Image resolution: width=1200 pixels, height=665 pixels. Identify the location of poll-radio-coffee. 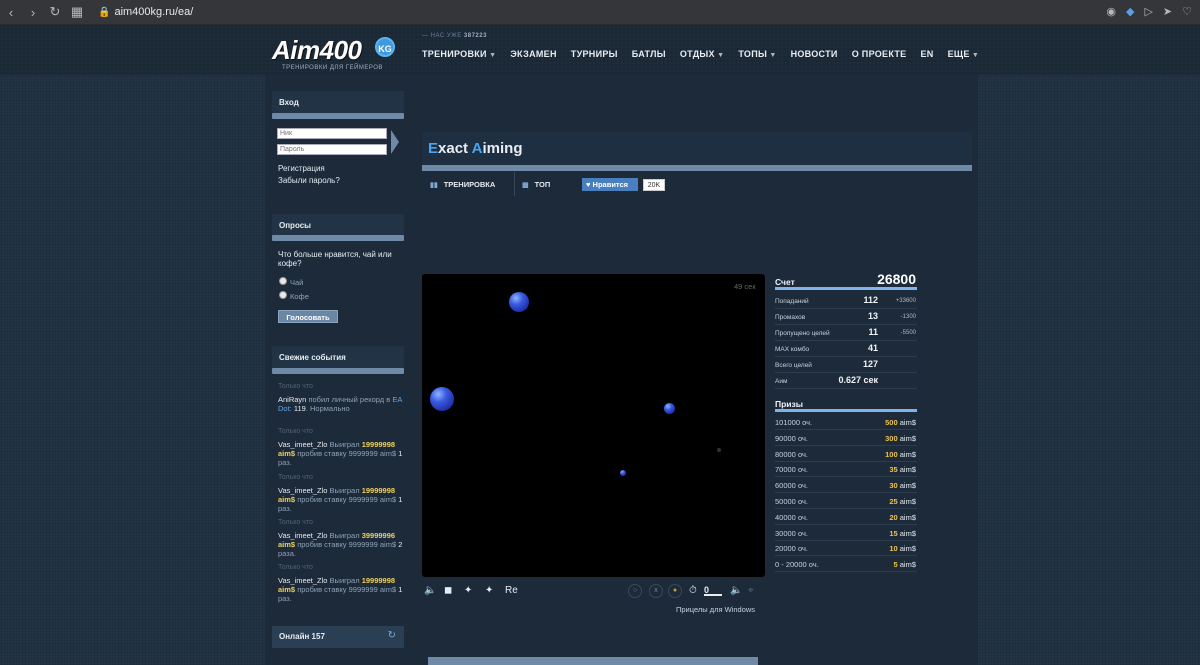
(283, 295).